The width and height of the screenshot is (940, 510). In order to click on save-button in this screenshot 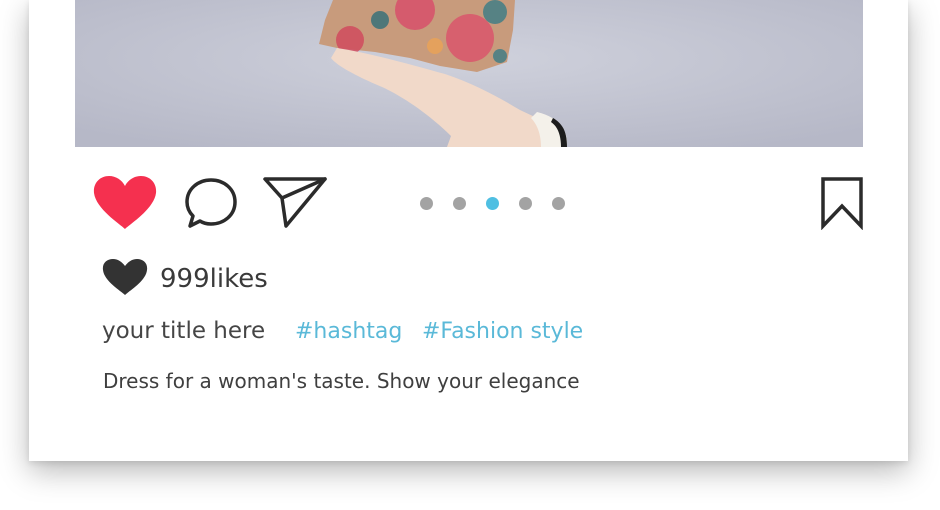, I will do `click(842, 203)`.